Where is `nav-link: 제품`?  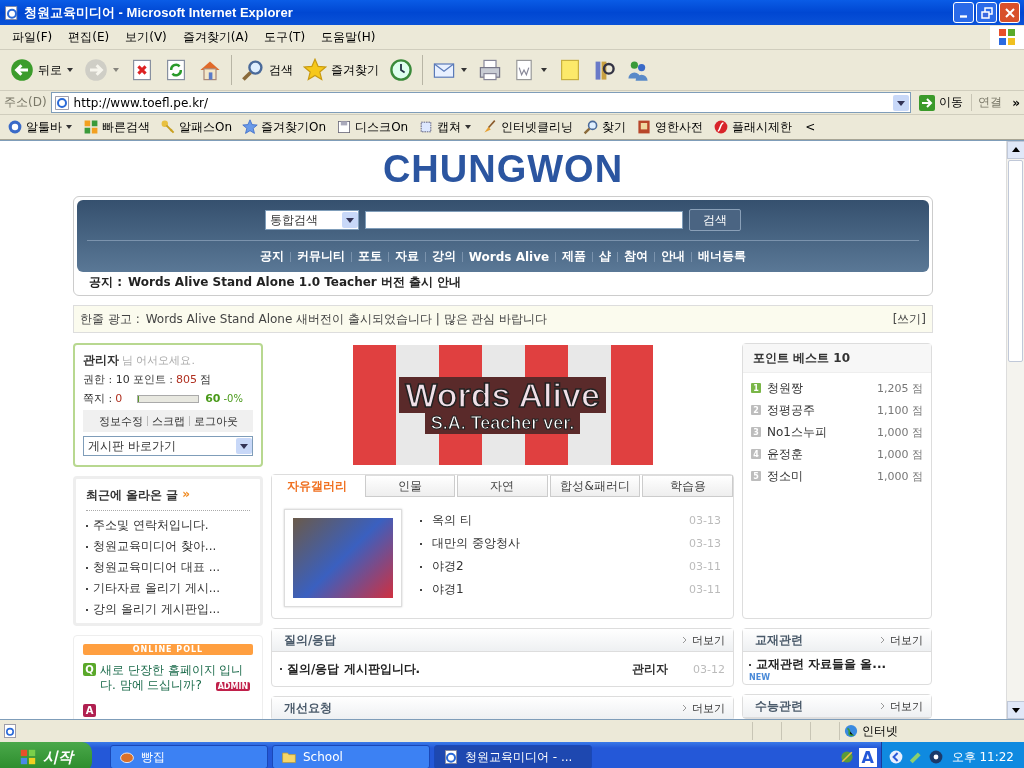
nav-link: 제품 is located at coordinates (574, 256).